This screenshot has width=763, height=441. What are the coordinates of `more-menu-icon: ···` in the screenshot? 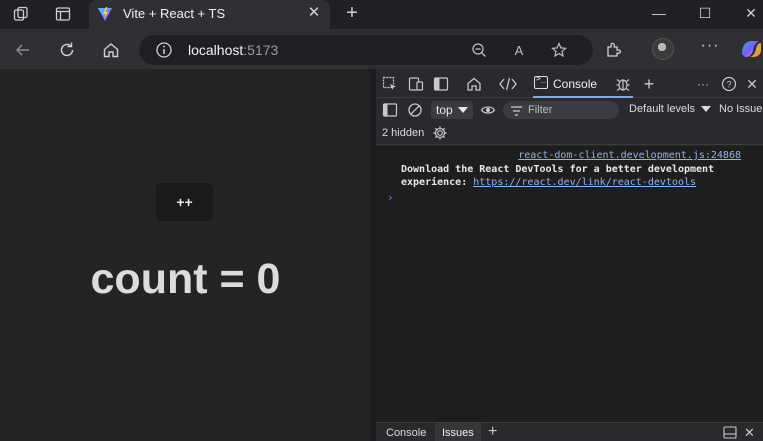 It's located at (710, 48).